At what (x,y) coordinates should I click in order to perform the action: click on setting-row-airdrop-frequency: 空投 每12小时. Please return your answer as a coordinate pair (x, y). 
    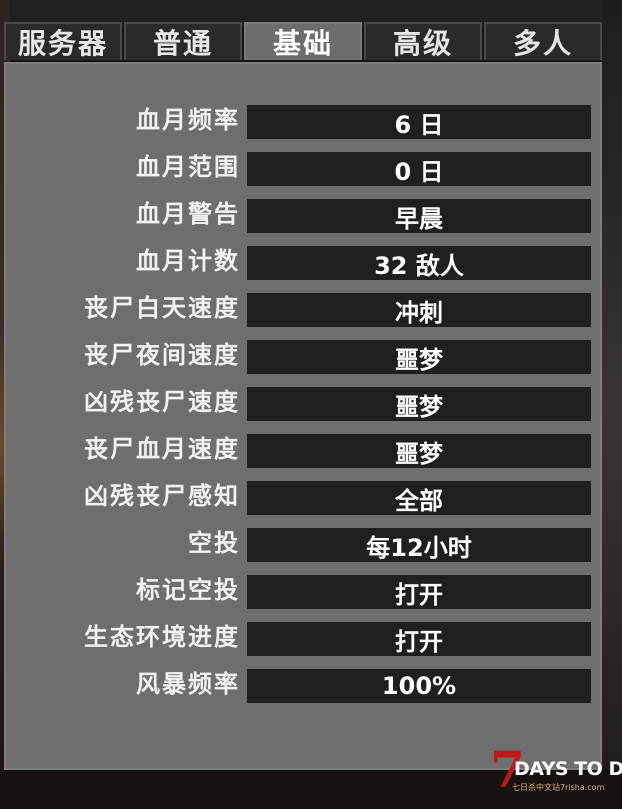
    Looking at the image, I should click on (303, 548).